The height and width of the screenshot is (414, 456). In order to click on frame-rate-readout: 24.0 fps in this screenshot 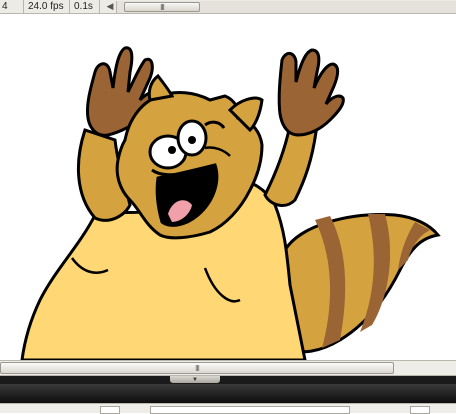, I will do `click(47, 7)`.